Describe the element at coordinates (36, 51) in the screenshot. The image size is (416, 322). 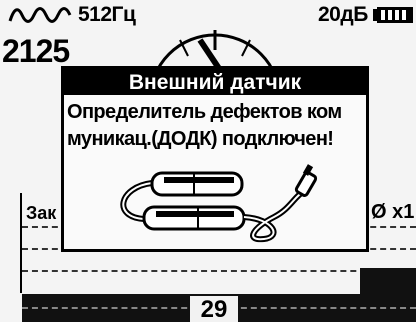
I see `signal-reading: 2125` at that location.